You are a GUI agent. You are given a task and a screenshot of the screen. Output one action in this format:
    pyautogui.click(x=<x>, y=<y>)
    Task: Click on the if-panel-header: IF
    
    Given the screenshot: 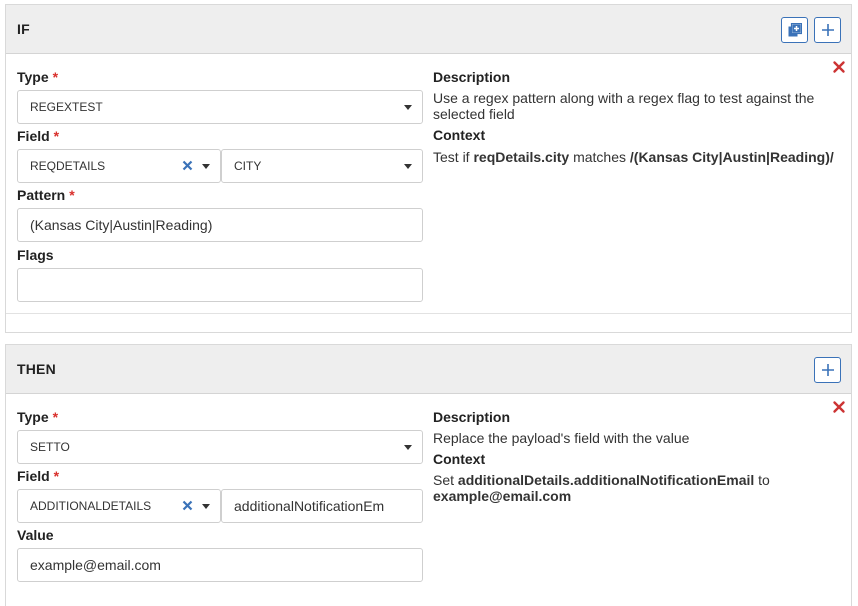 What is the action you would take?
    pyautogui.click(x=428, y=29)
    